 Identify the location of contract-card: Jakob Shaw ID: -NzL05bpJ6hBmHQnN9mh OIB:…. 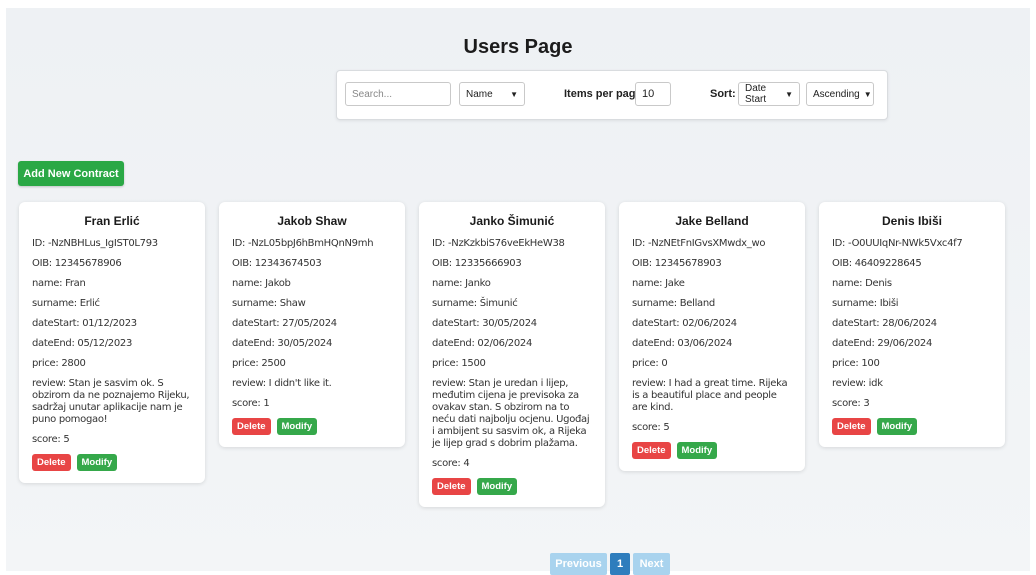
(312, 324).